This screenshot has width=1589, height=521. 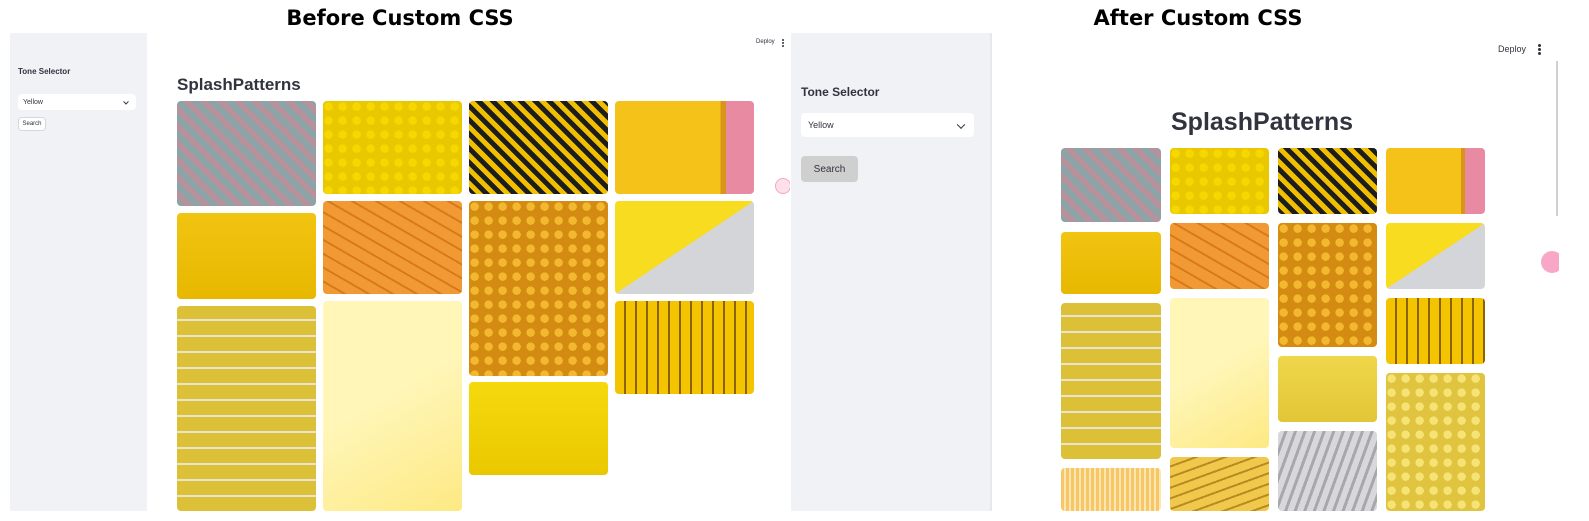 What do you see at coordinates (1435, 442) in the screenshot?
I see `tile-lemons` at bounding box center [1435, 442].